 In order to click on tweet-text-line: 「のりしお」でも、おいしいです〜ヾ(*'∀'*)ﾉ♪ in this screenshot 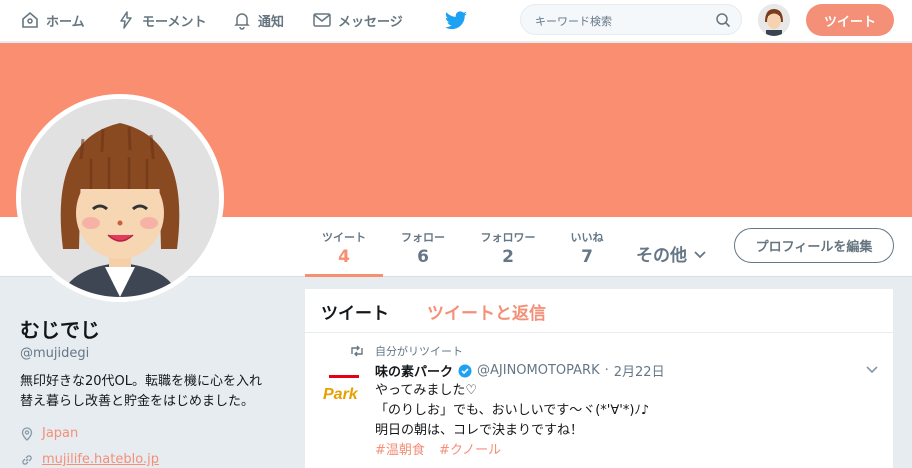, I will do `click(512, 410)`.